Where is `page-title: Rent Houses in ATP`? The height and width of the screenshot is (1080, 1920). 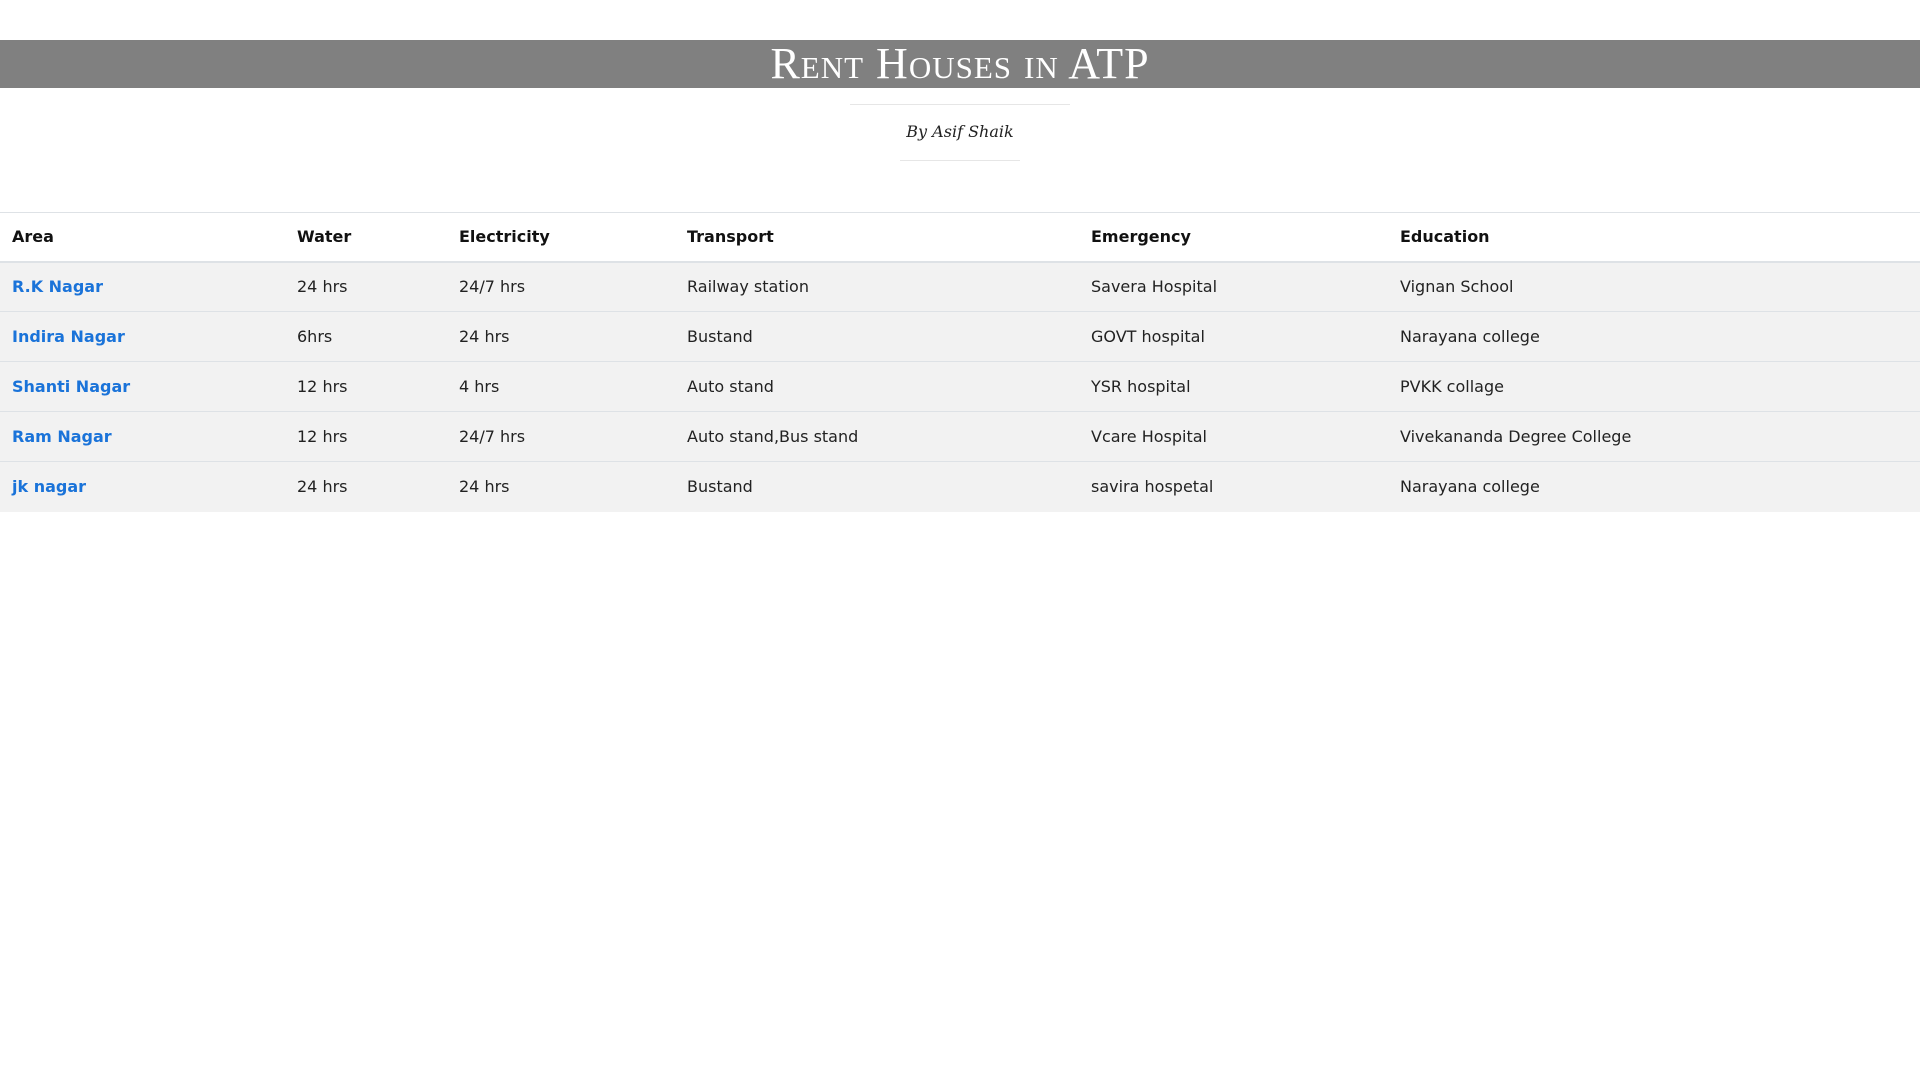
page-title: Rent Houses in ATP is located at coordinates (960, 63).